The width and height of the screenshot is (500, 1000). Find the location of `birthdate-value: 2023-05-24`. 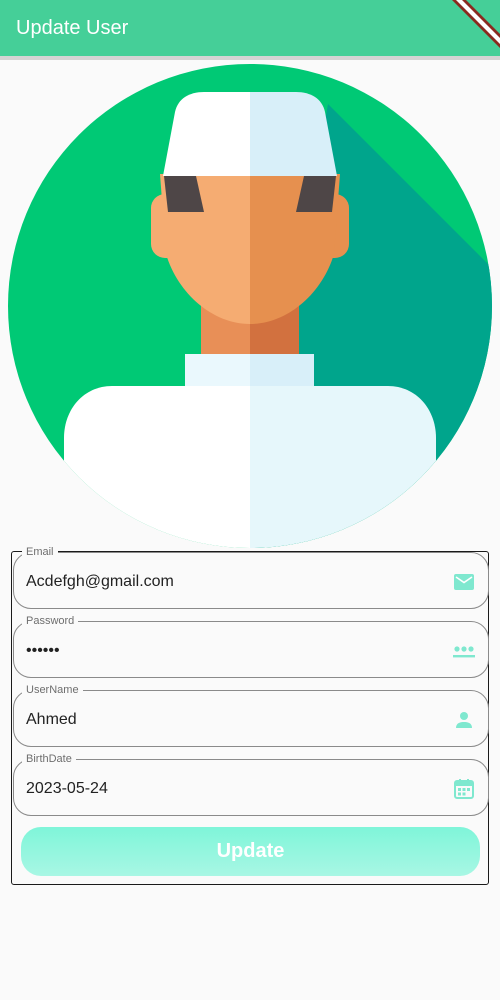

birthdate-value: 2023-05-24 is located at coordinates (67, 789).